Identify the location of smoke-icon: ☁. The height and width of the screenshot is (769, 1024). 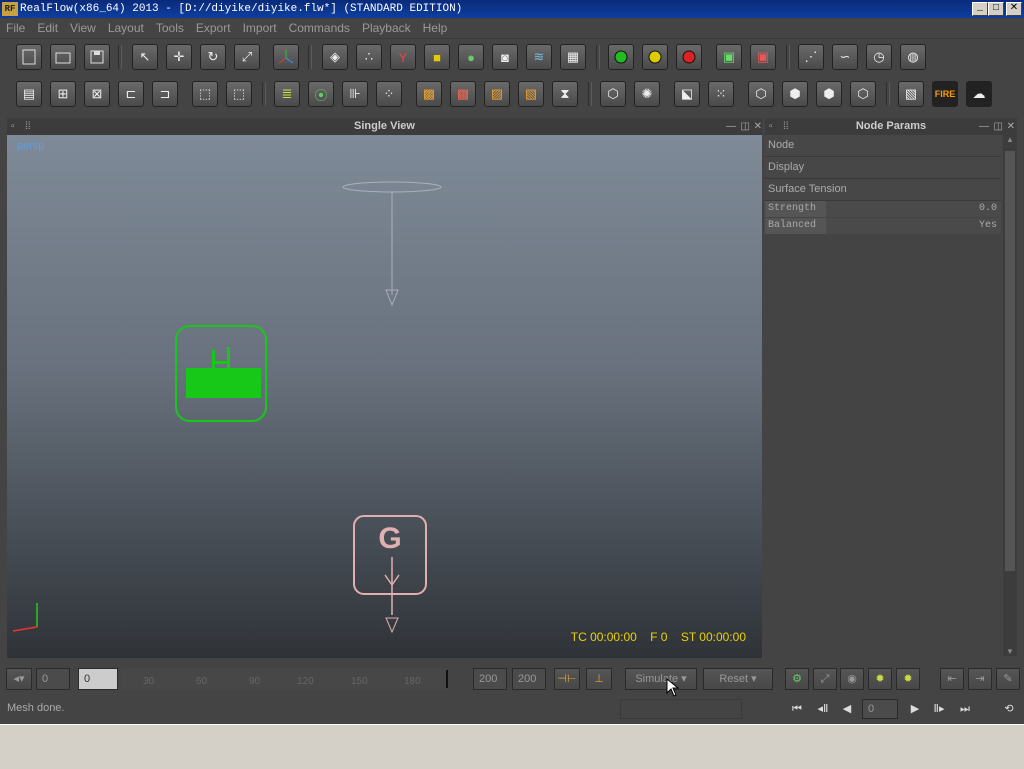
(979, 94).